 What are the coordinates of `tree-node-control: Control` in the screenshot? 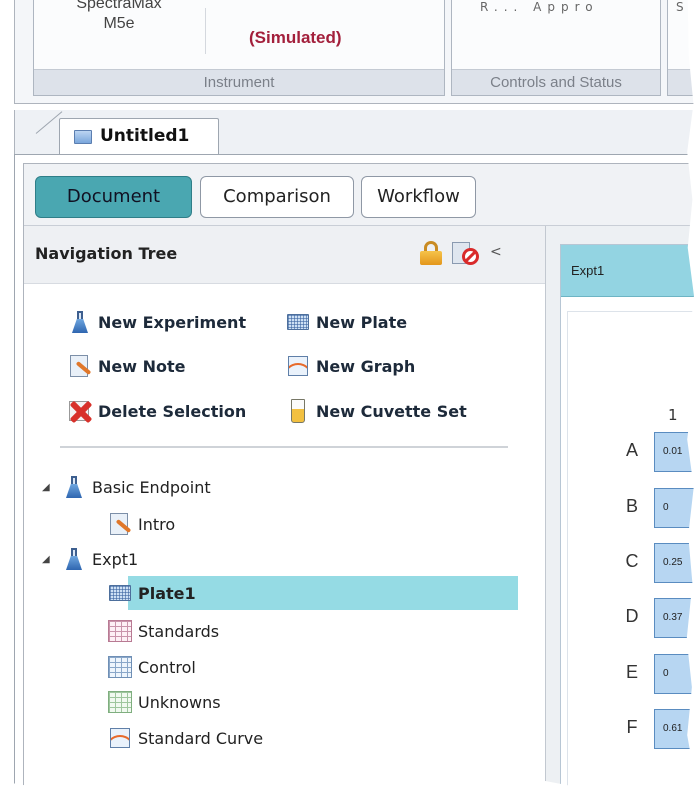 It's located at (152, 667).